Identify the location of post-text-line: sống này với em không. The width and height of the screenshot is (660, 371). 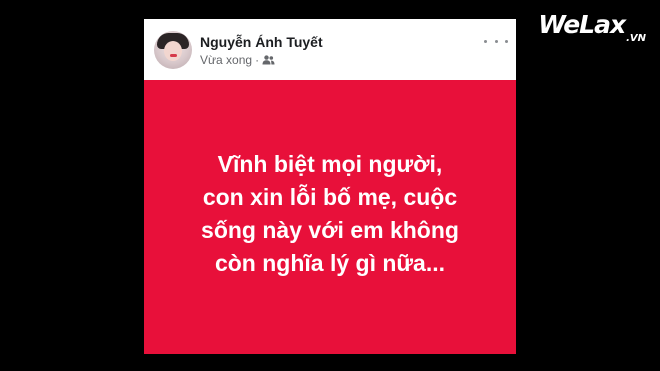
(330, 230).